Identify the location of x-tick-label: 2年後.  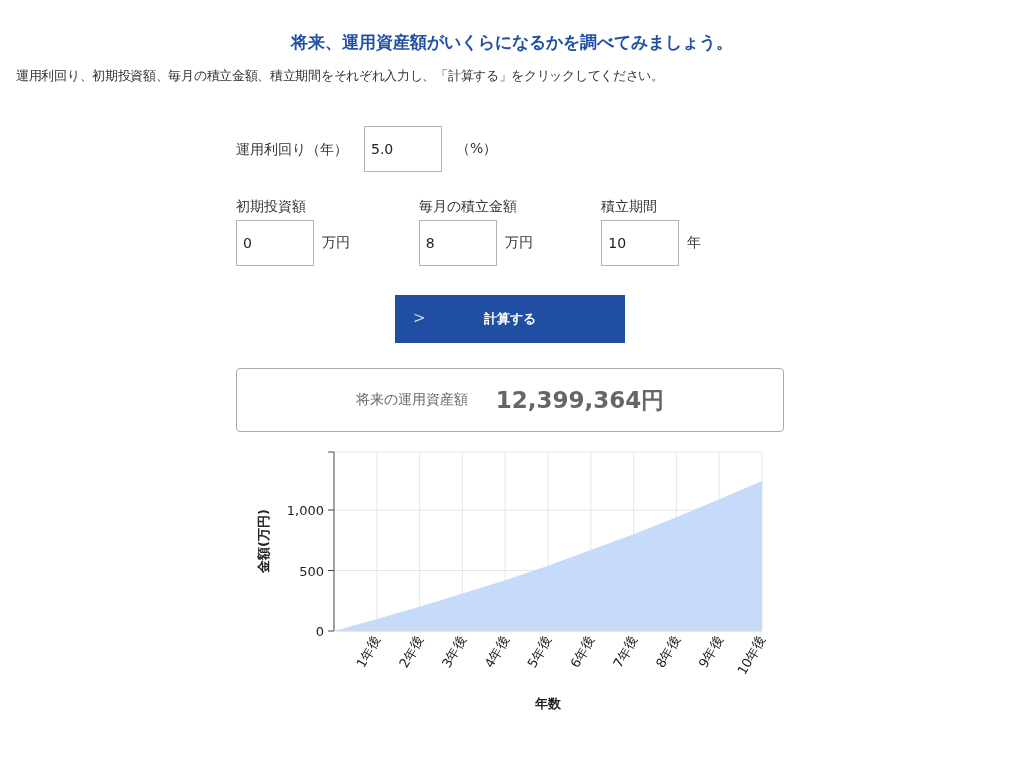
(411, 652).